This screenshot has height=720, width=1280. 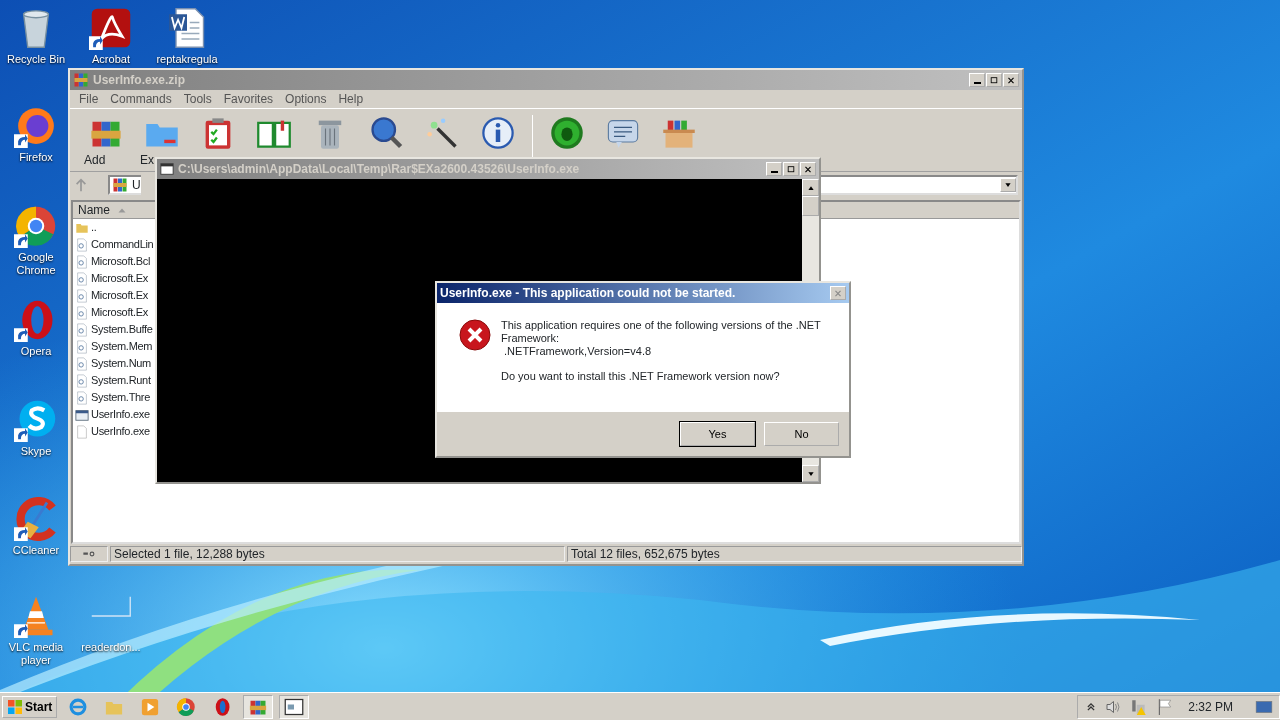 What do you see at coordinates (36, 351) in the screenshot?
I see `icon-label: Opera` at bounding box center [36, 351].